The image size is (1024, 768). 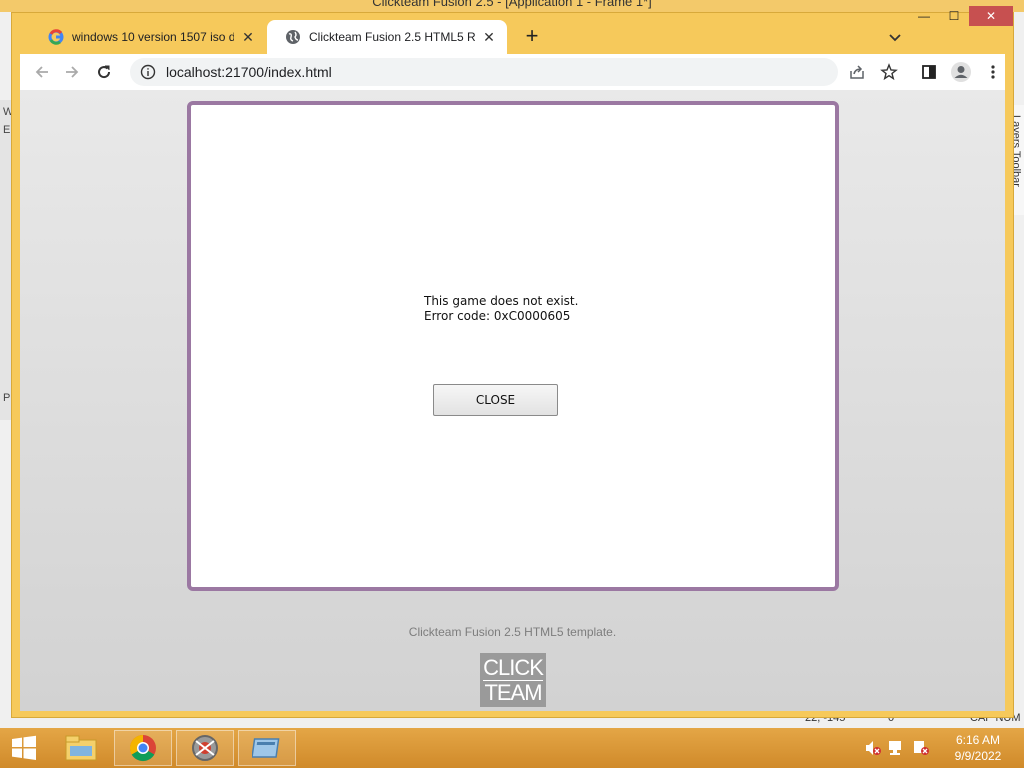 What do you see at coordinates (857, 72) in the screenshot?
I see `share-icon` at bounding box center [857, 72].